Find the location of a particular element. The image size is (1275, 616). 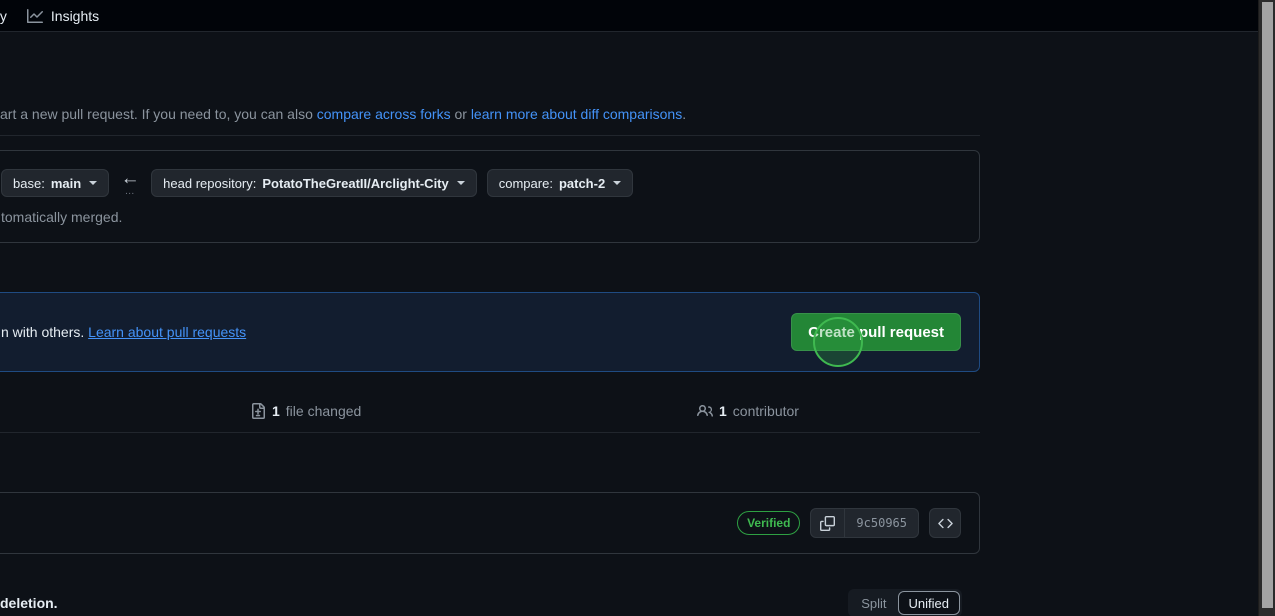

base-branch-dropdown: base: main is located at coordinates (55, 183).